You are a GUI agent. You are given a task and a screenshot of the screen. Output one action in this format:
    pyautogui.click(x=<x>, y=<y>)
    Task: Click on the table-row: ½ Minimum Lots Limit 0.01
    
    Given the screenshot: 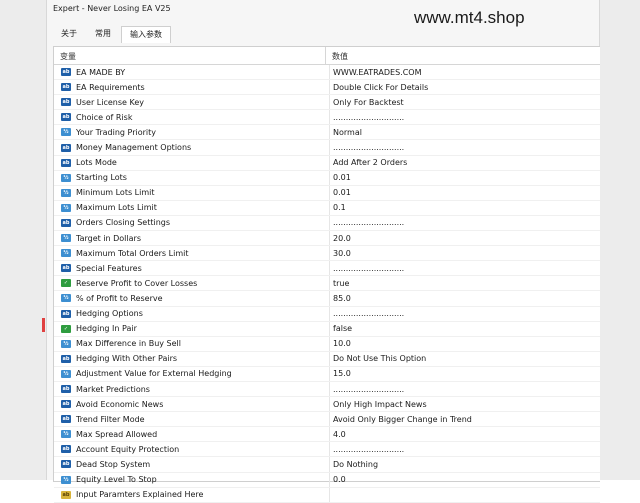 What is the action you would take?
    pyautogui.click(x=327, y=193)
    